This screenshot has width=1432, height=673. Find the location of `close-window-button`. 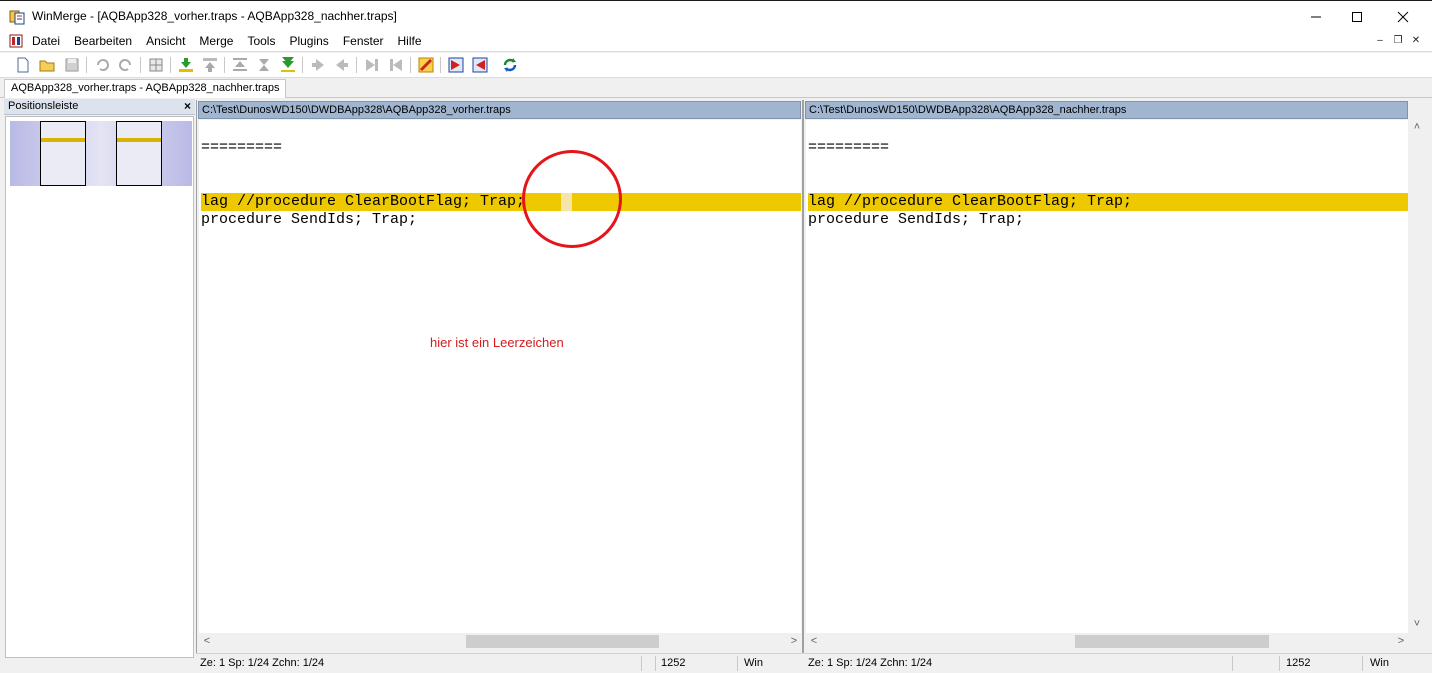

close-window-button is located at coordinates (1403, 16).